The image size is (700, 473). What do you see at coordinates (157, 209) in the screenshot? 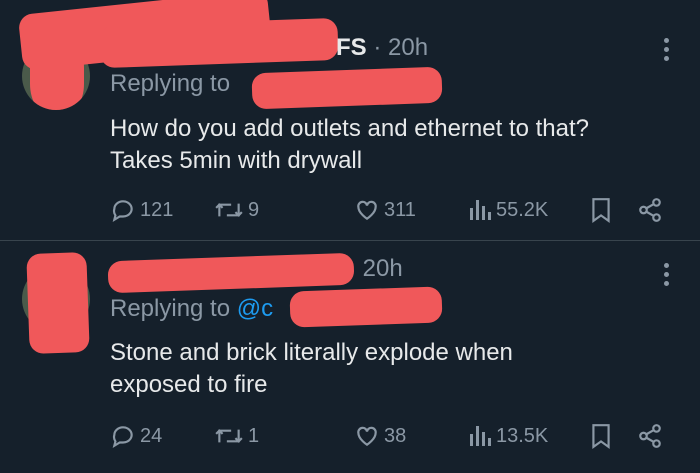
I see `reply-count: 121` at bounding box center [157, 209].